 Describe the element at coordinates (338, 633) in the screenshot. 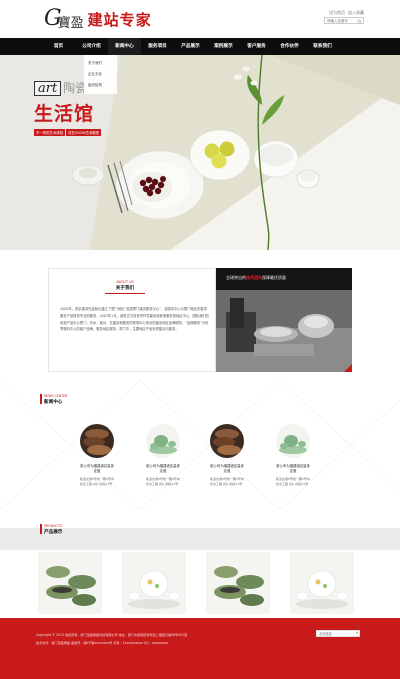

I see `friend-links-select: 友情链接 ▾` at that location.